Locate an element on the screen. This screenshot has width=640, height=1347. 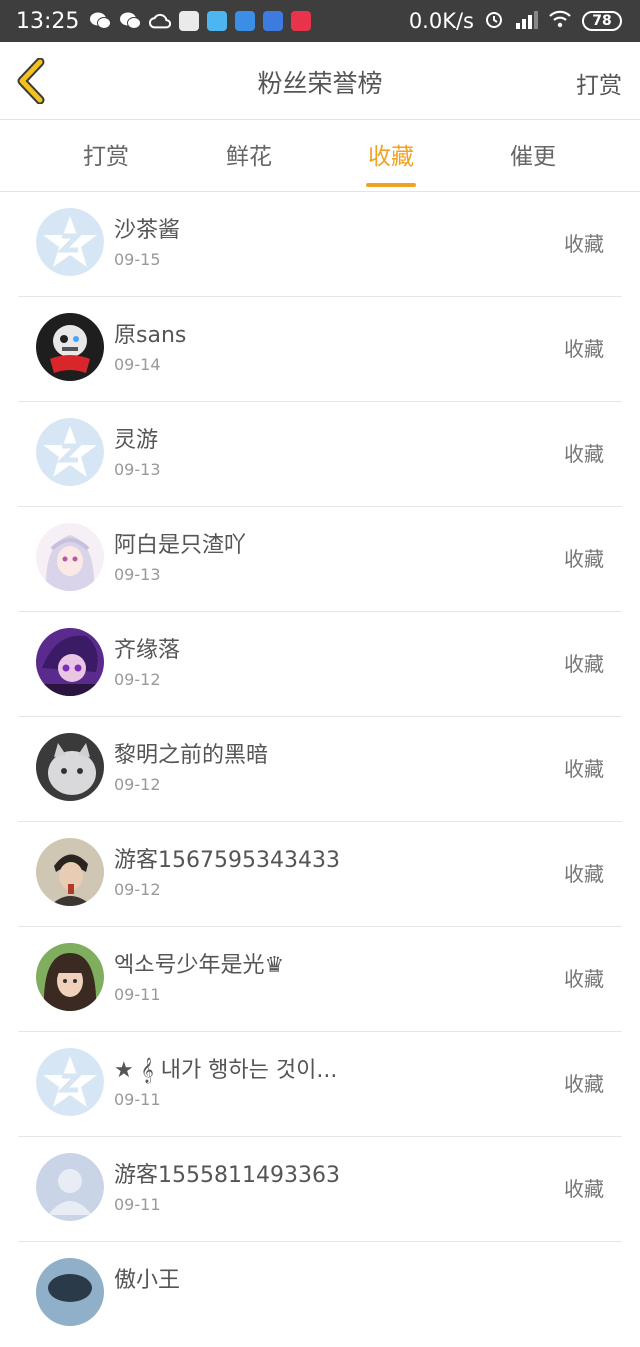
status-right: 0.0K/s 78 is located at coordinates (515, 21).